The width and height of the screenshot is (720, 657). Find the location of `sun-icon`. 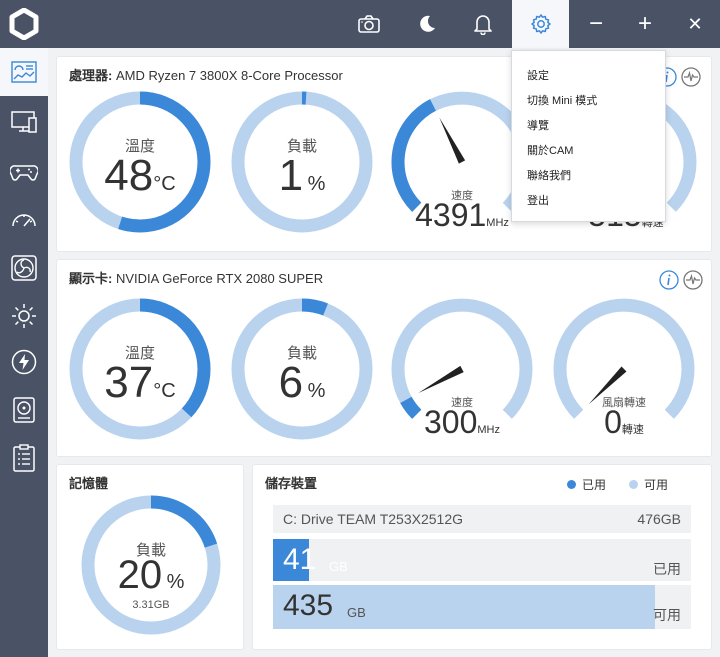

sun-icon is located at coordinates (24, 316).